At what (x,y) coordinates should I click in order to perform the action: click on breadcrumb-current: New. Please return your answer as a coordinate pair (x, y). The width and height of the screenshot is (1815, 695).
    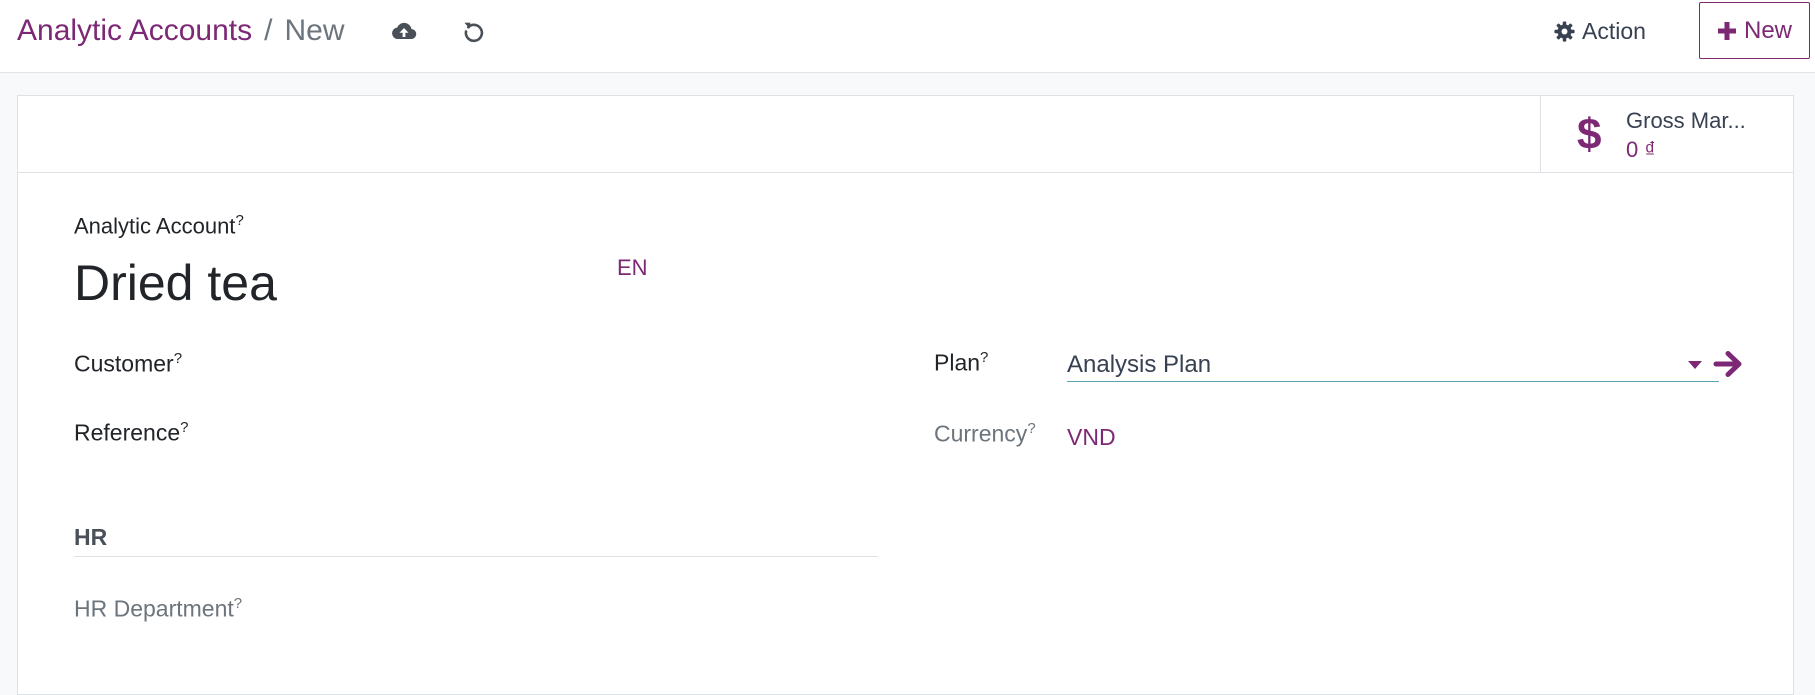
    Looking at the image, I should click on (314, 30).